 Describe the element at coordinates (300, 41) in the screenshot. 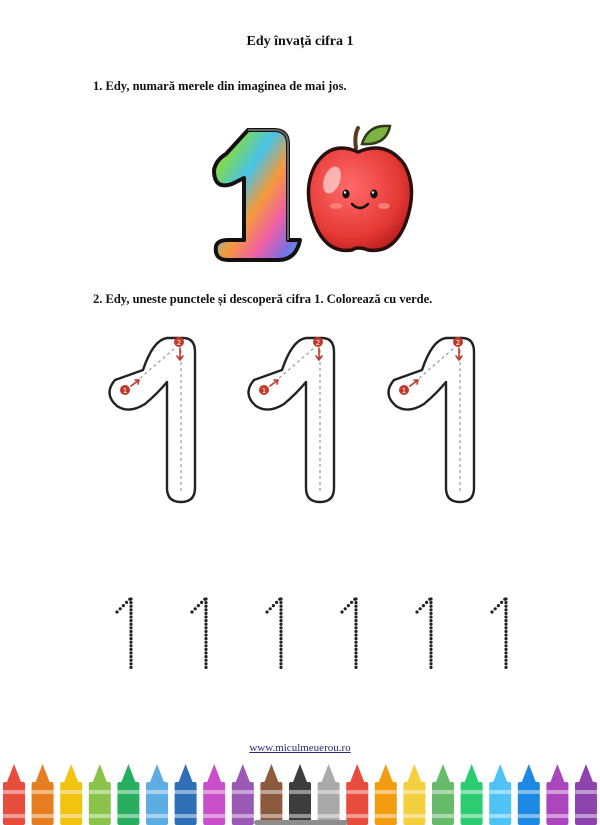

I see `page-title: Edy învață cifra 1` at that location.